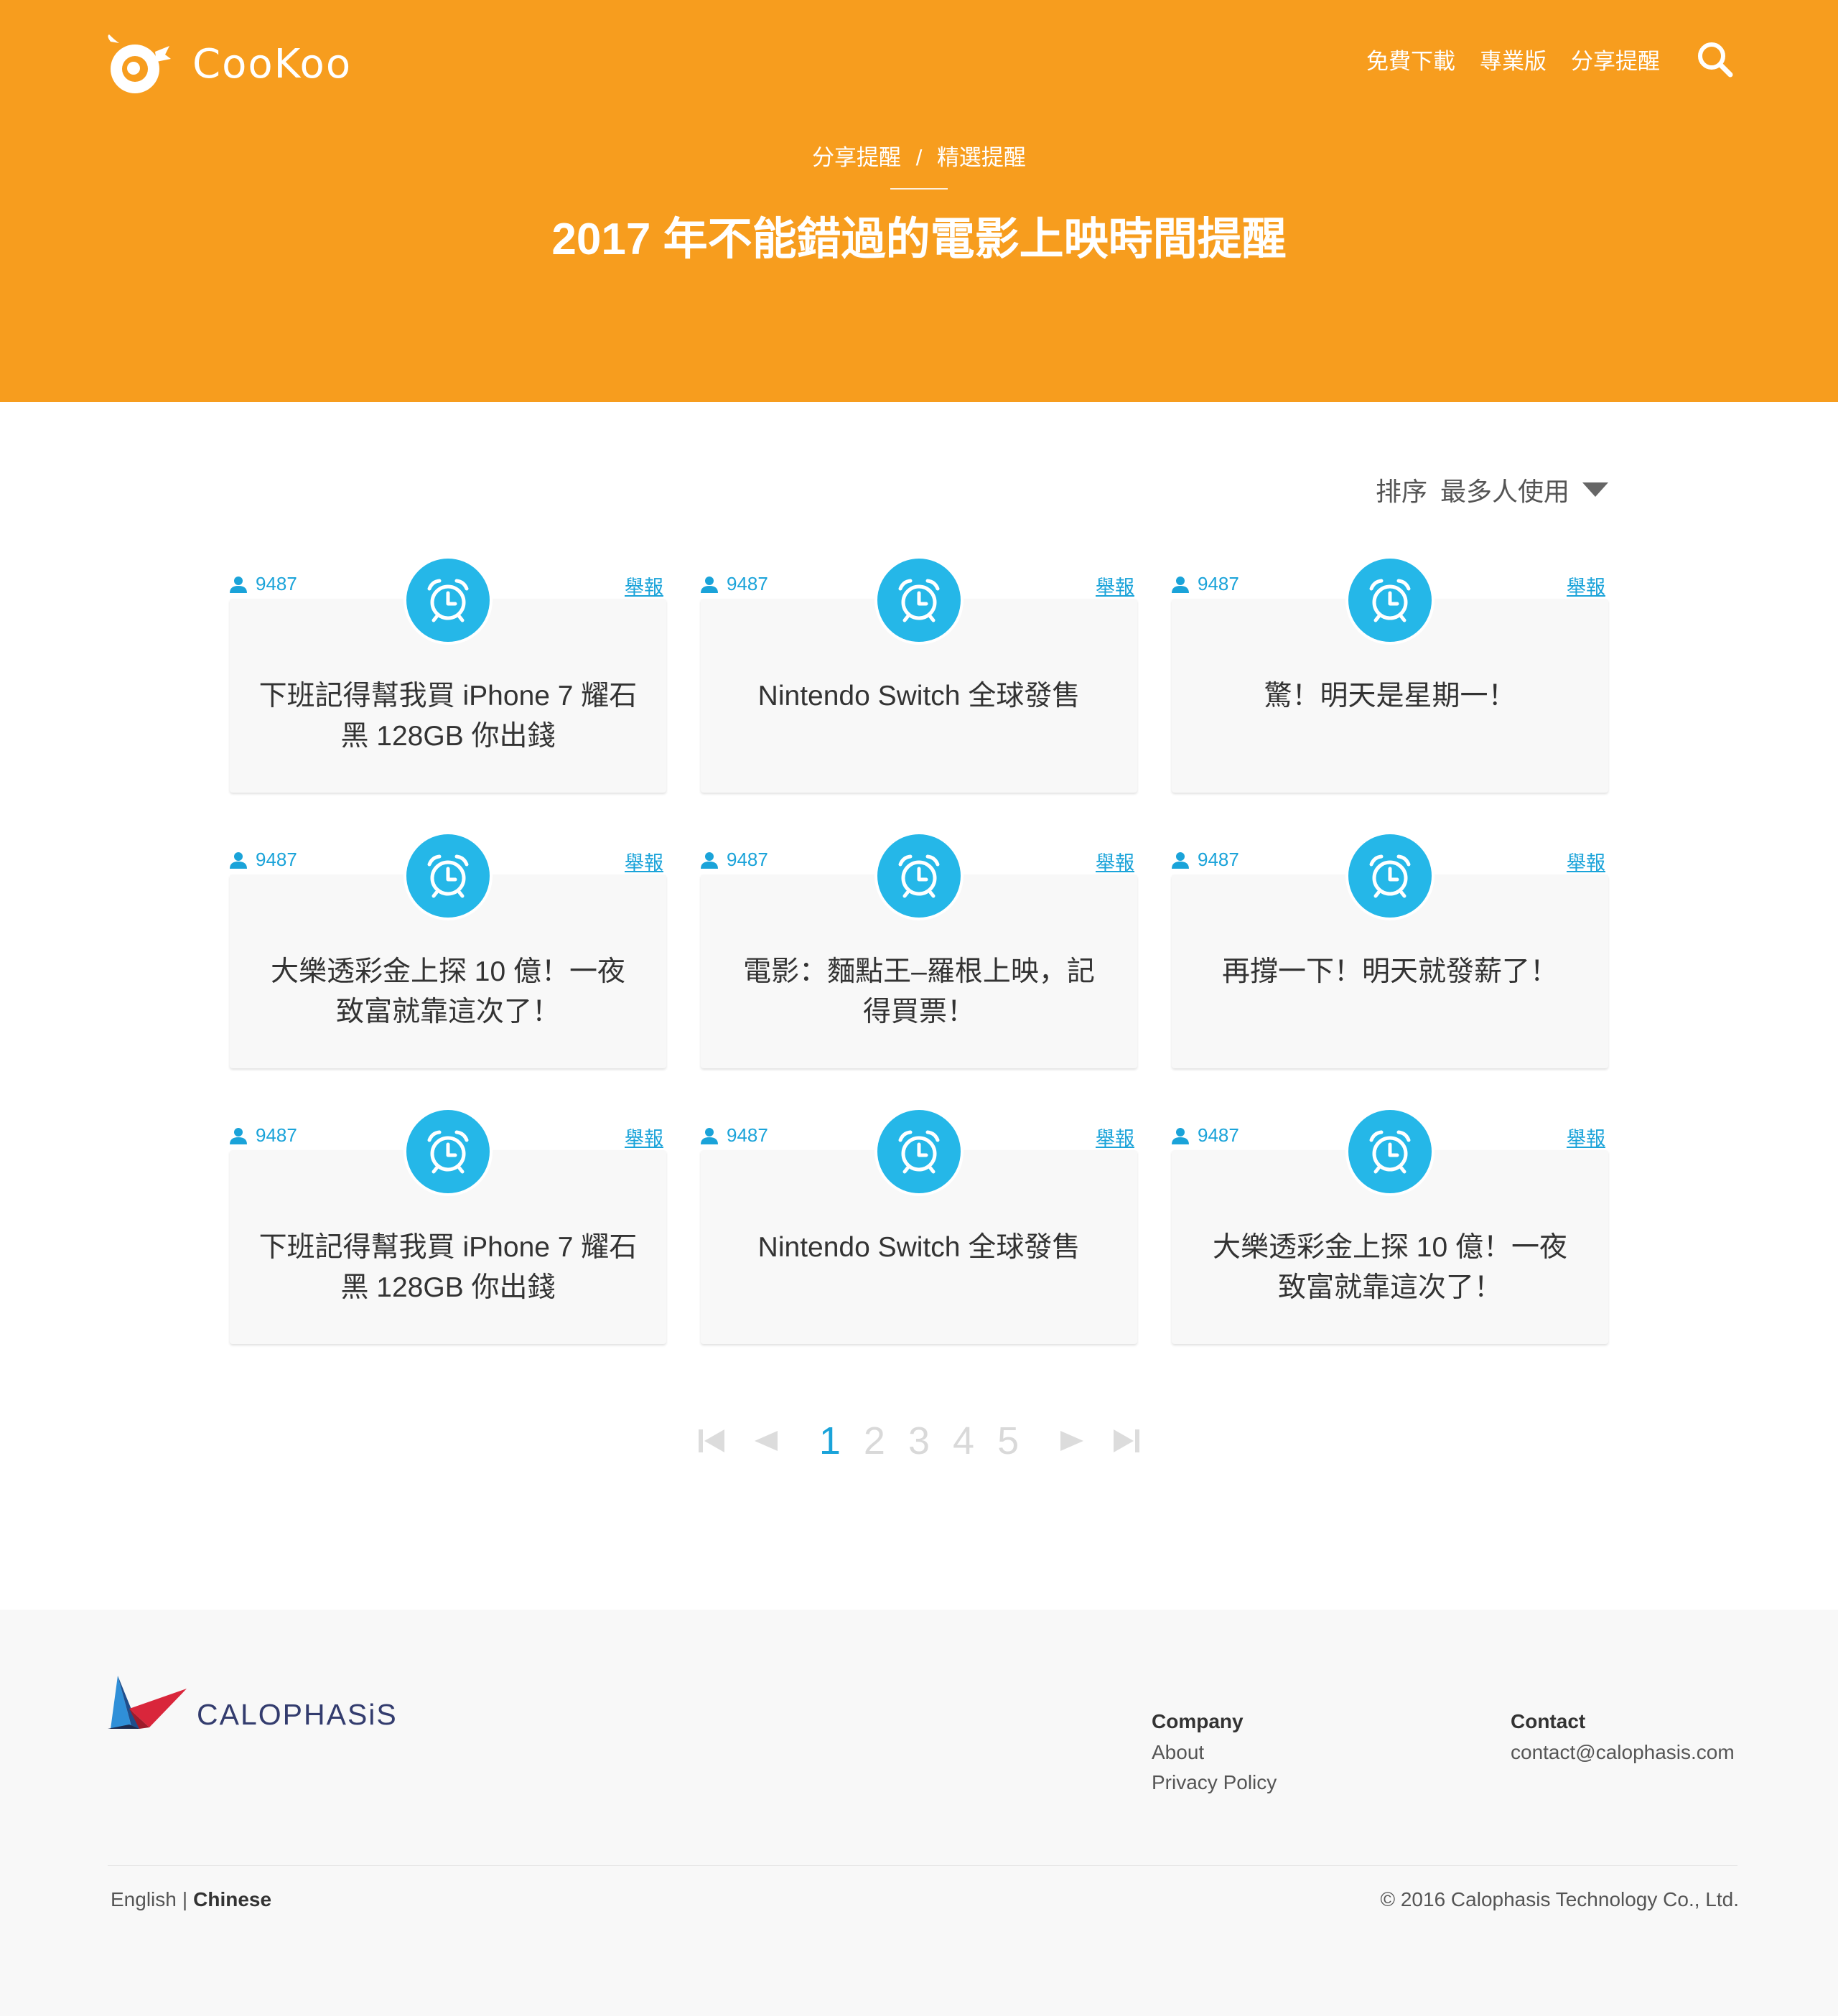 The width and height of the screenshot is (1838, 2016). What do you see at coordinates (1214, 1783) in the screenshot?
I see `privacy-policy-link: Privacy Policy` at bounding box center [1214, 1783].